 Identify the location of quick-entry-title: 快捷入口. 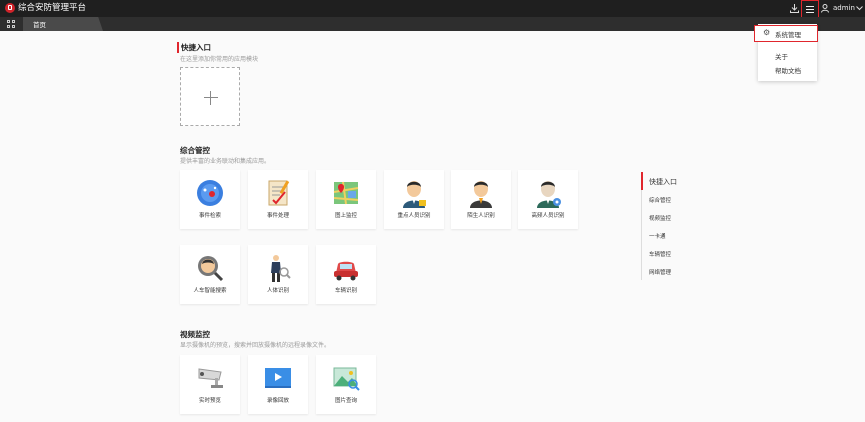
(194, 47).